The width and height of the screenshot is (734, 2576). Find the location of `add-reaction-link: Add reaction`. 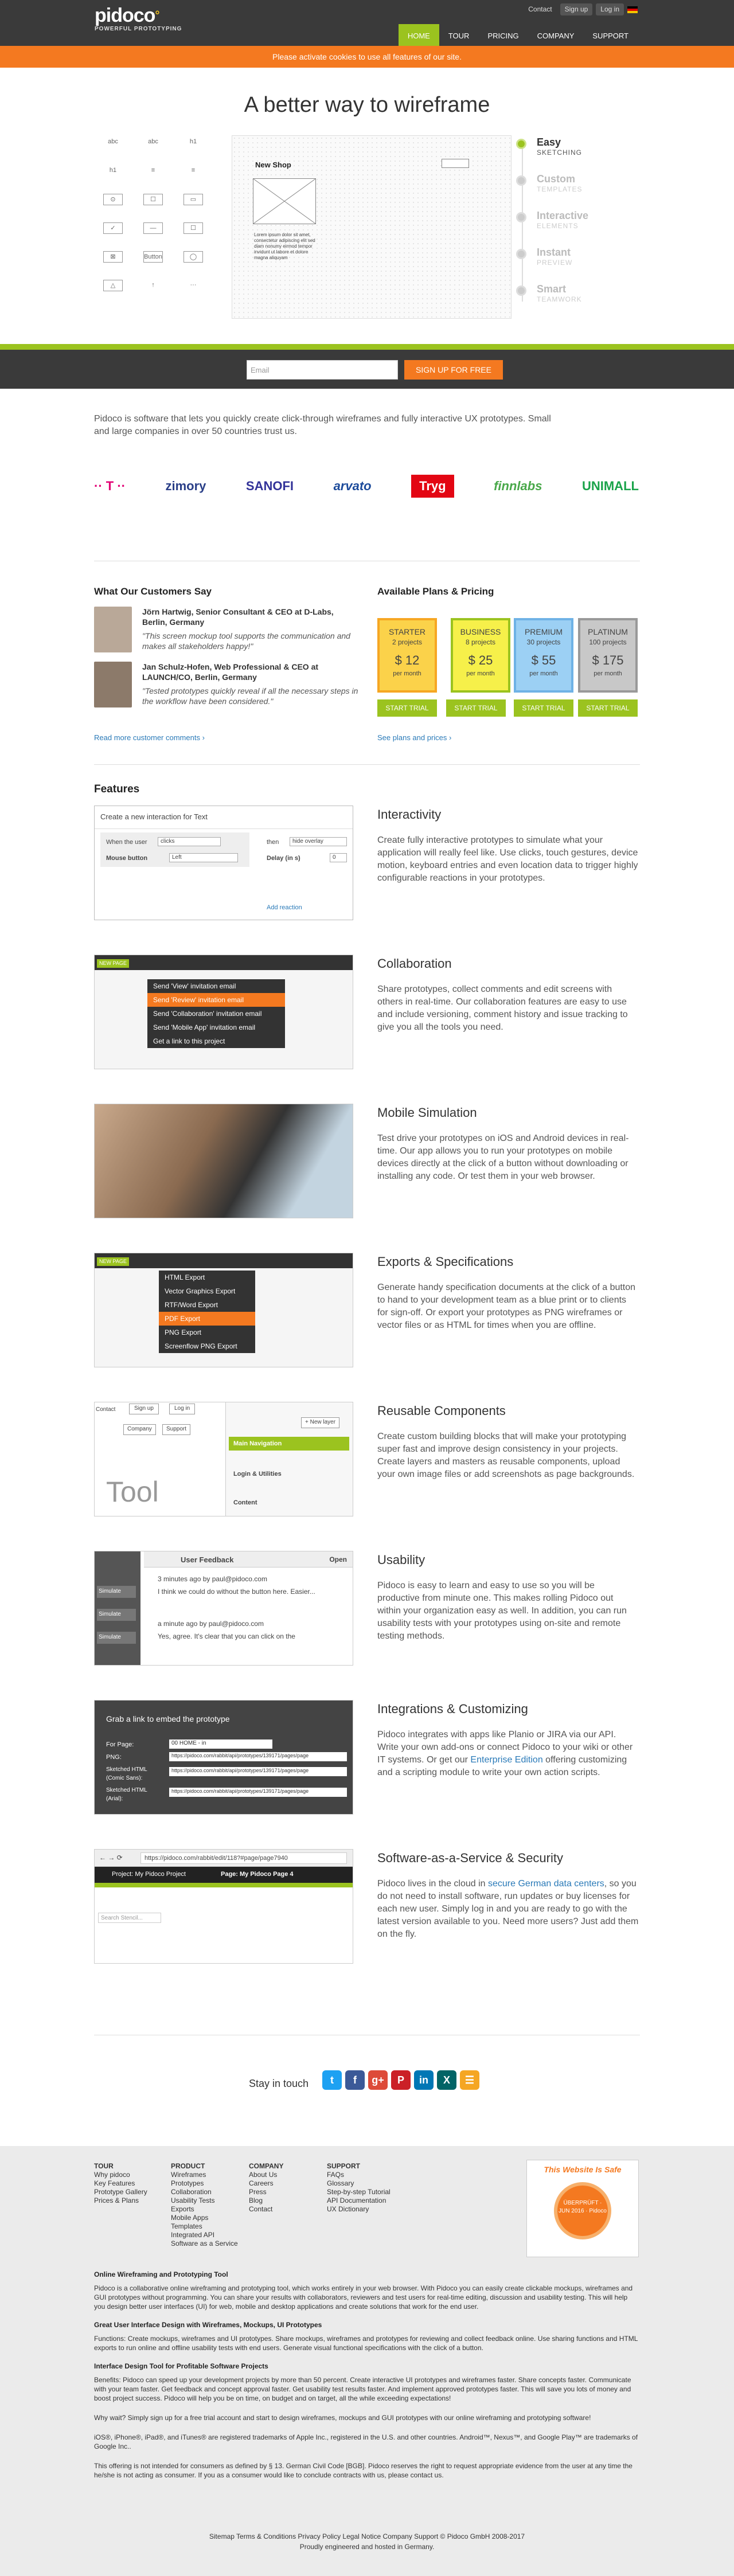

add-reaction-link: Add reaction is located at coordinates (284, 908).